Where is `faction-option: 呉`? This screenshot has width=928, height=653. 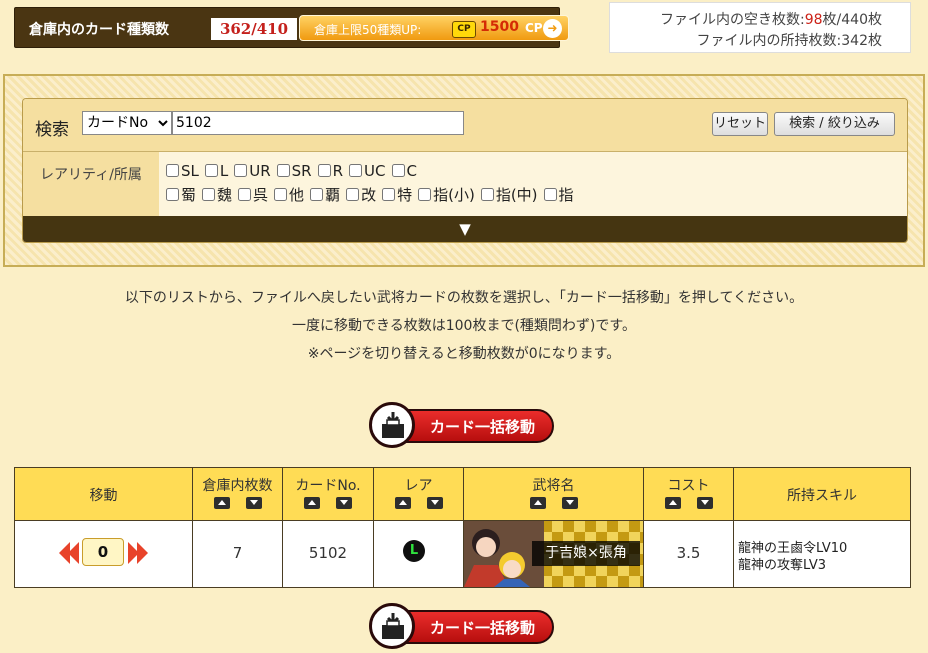 faction-option: 呉 is located at coordinates (253, 194).